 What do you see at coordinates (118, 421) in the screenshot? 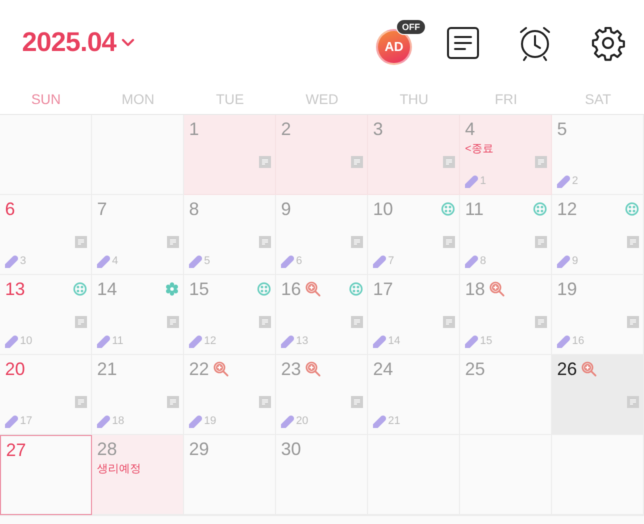
I see `pill-count: 18` at bounding box center [118, 421].